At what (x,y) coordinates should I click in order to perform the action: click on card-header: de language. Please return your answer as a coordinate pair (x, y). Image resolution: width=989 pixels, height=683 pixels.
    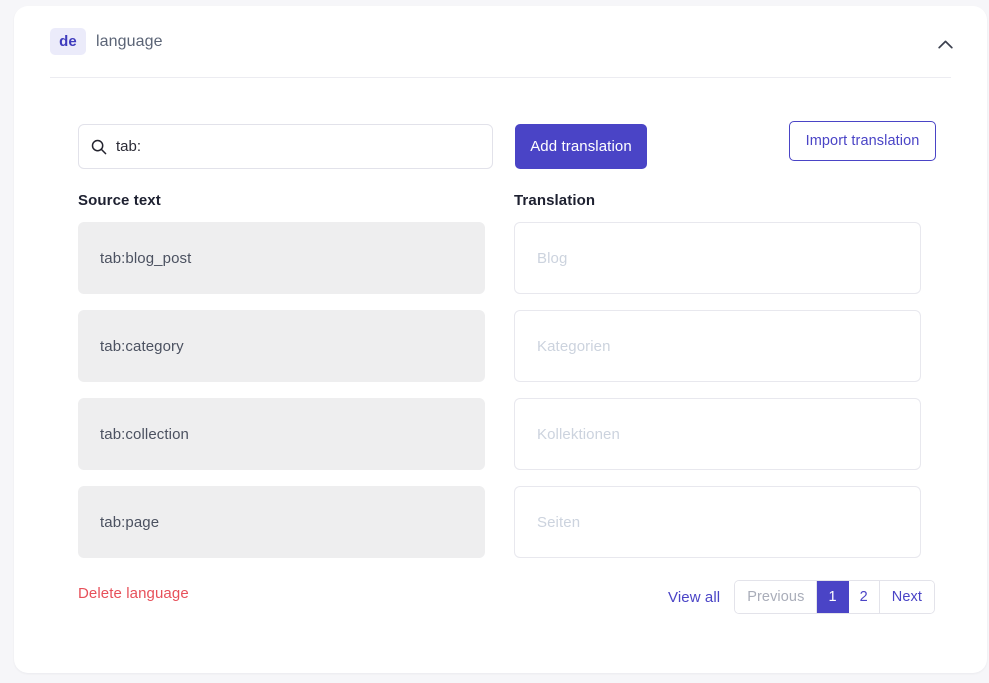
    Looking at the image, I should click on (500, 42).